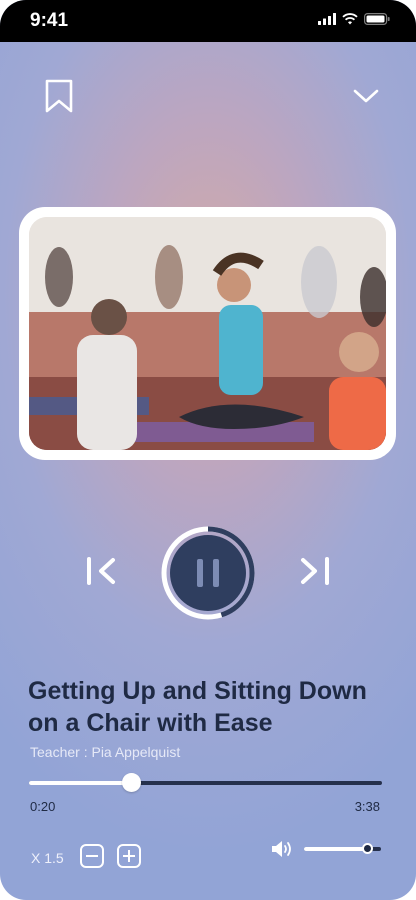 Image resolution: width=416 pixels, height=900 pixels. I want to click on next-button, so click(314, 571).